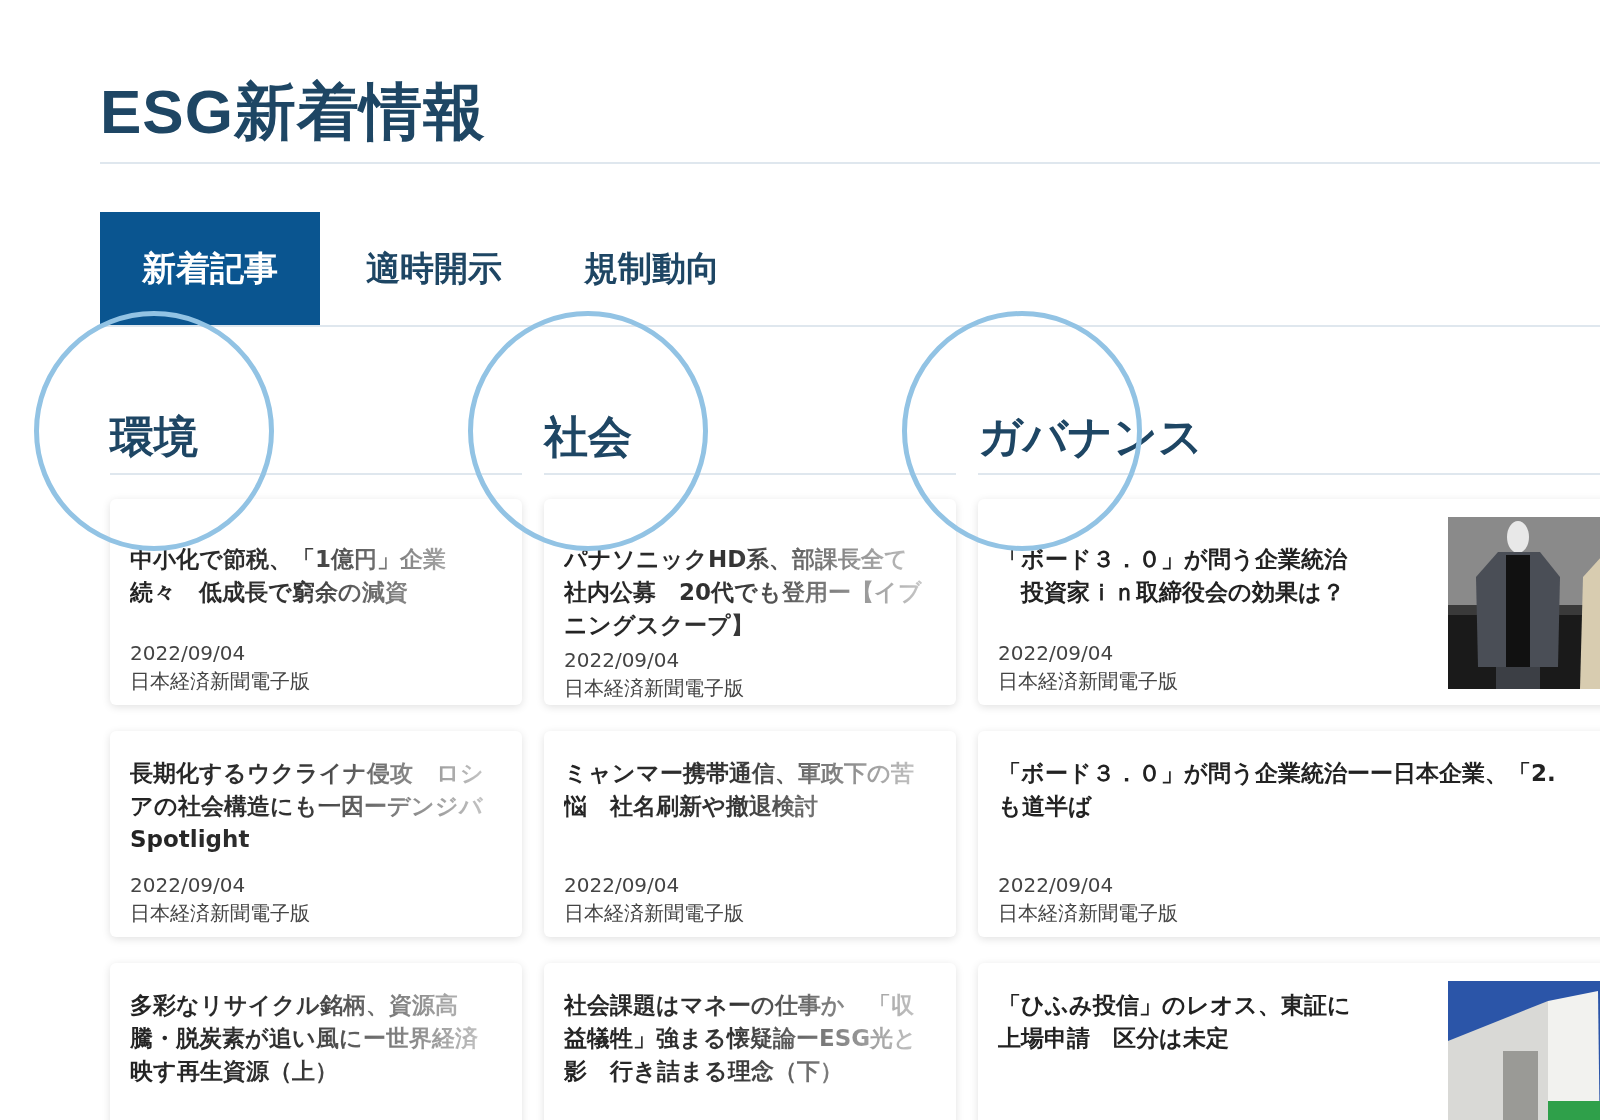 This screenshot has width=1600, height=1120. What do you see at coordinates (316, 1041) in the screenshot?
I see `article-card: 多彩なリサイクル銘柄、資源高 騰・脱炭素が追い風にー世界経済 映す再生資源（上）` at bounding box center [316, 1041].